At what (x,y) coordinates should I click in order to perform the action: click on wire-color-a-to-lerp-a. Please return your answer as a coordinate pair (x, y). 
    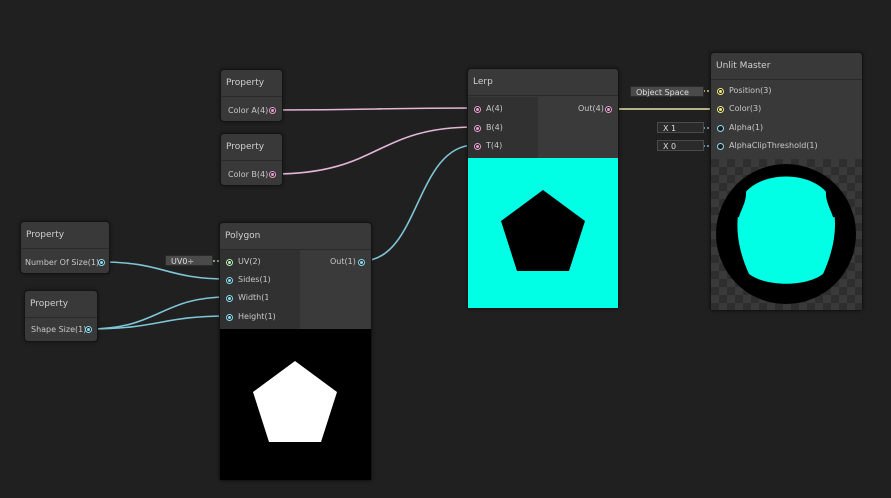
    Looking at the image, I should click on (374, 109).